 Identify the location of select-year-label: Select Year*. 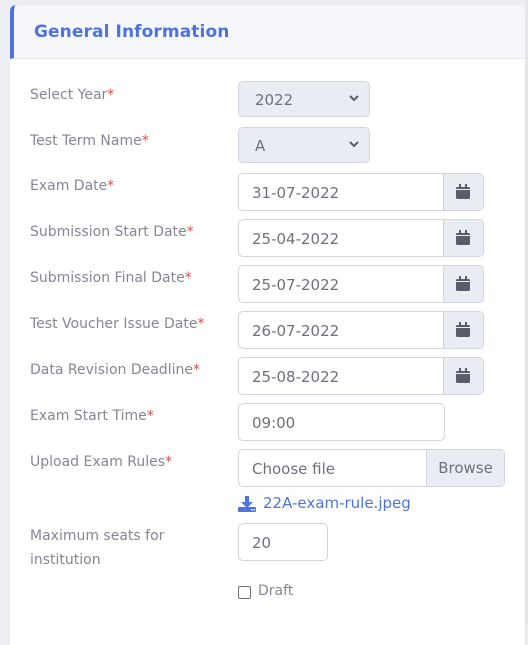
(72, 95).